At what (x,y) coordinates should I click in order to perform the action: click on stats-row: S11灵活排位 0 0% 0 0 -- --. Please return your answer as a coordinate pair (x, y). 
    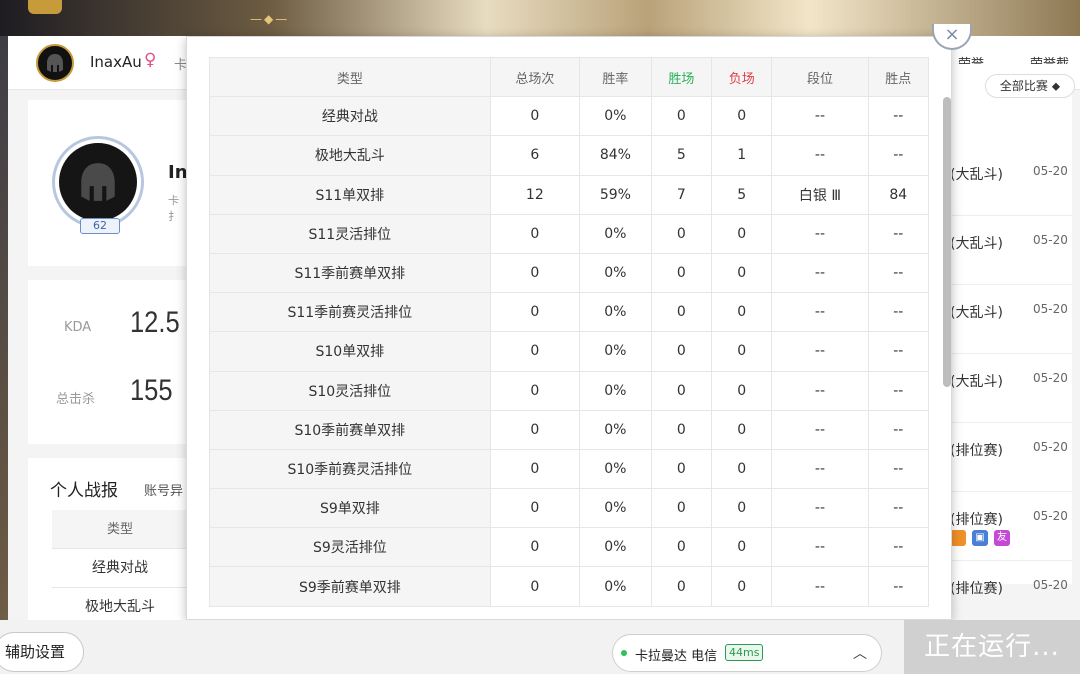
    Looking at the image, I should click on (569, 233).